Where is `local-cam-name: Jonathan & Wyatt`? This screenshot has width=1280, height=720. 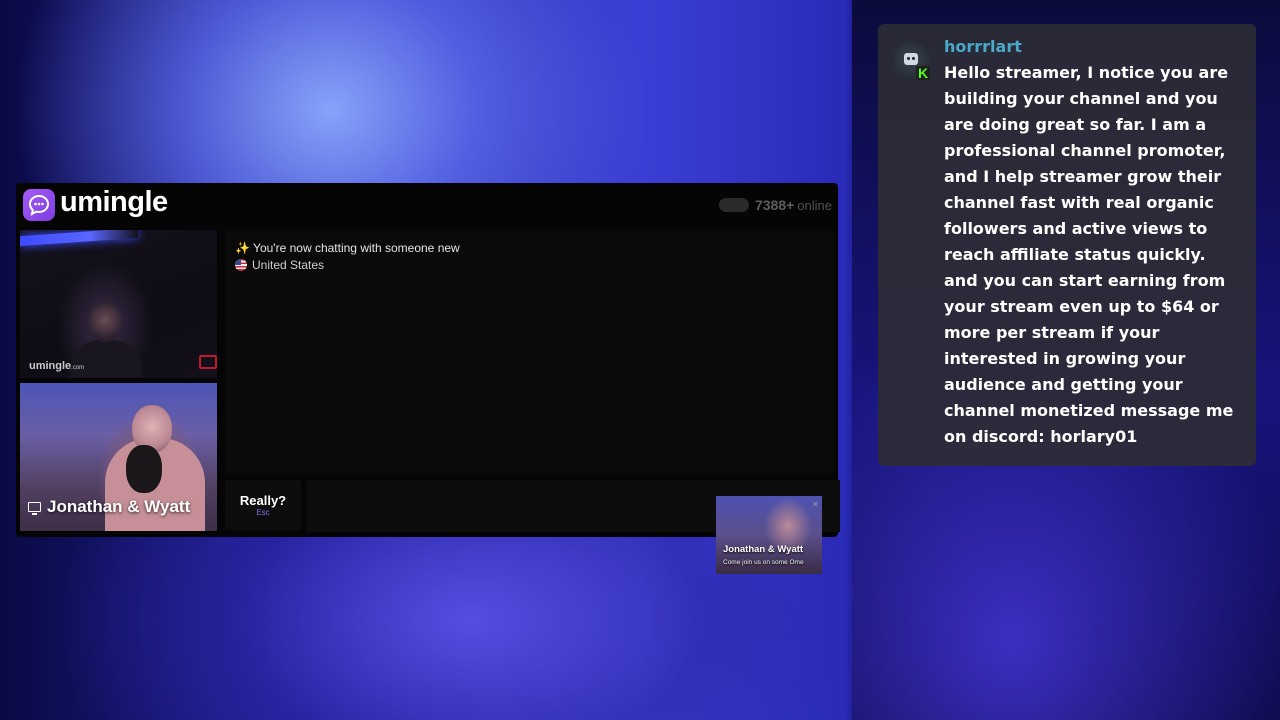
local-cam-name: Jonathan & Wyatt is located at coordinates (119, 506).